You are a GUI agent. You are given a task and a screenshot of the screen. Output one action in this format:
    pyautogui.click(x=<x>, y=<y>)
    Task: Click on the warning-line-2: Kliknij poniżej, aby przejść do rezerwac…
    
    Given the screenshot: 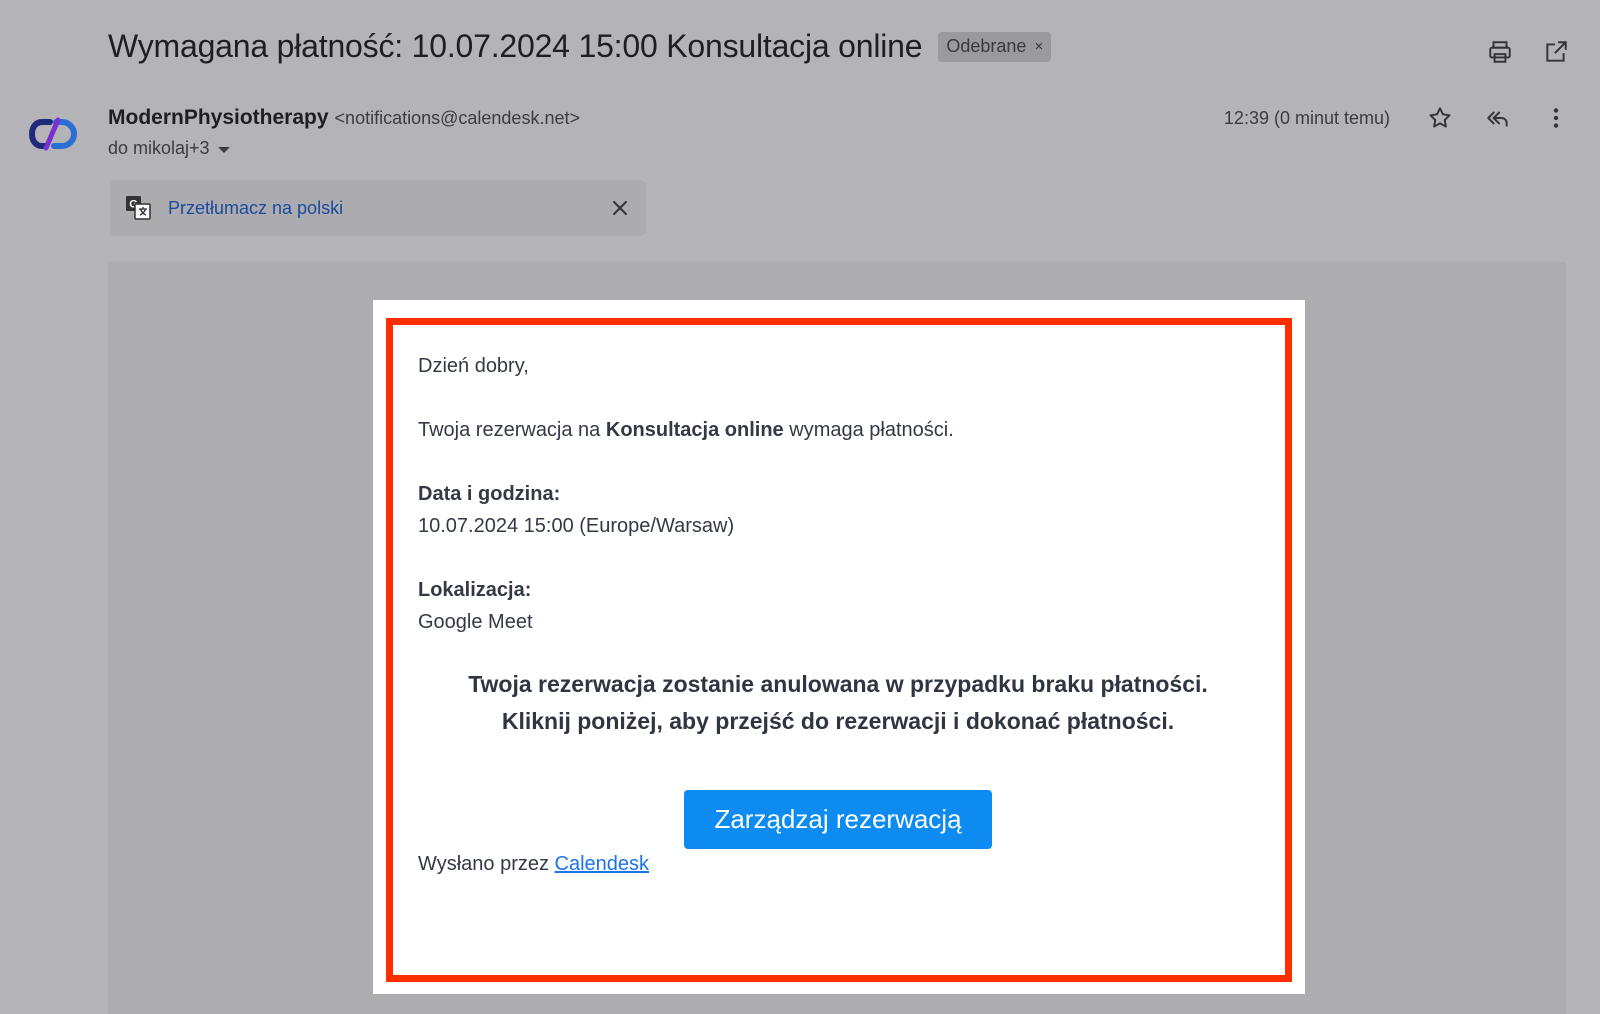 What is the action you would take?
    pyautogui.click(x=838, y=721)
    